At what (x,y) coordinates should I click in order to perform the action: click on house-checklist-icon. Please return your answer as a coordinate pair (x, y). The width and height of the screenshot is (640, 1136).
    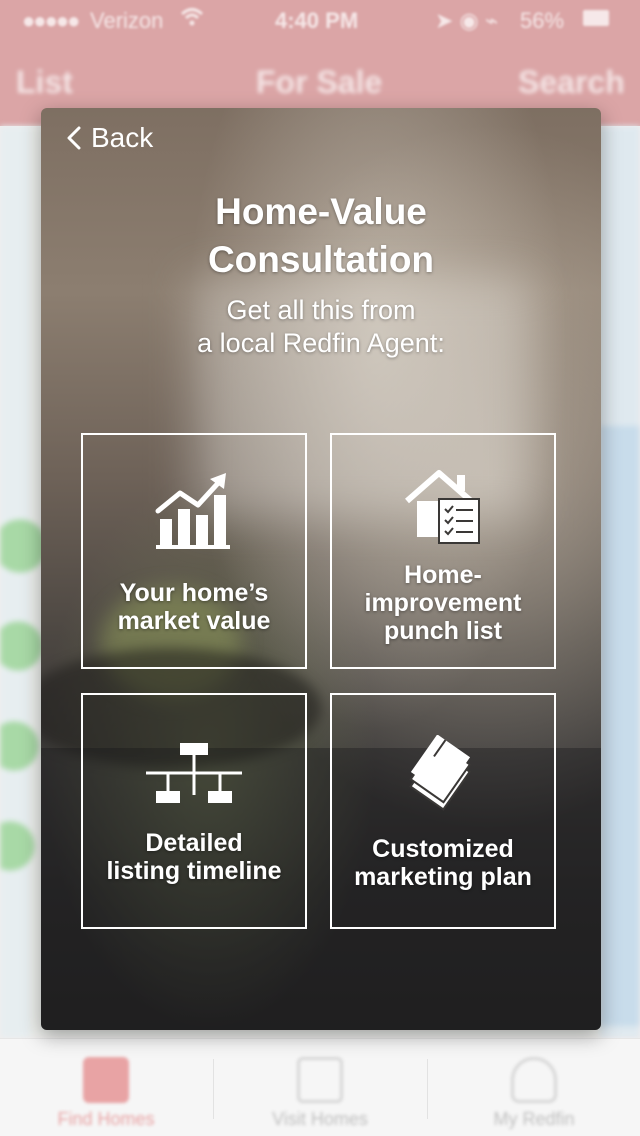
    Looking at the image, I should click on (442, 507).